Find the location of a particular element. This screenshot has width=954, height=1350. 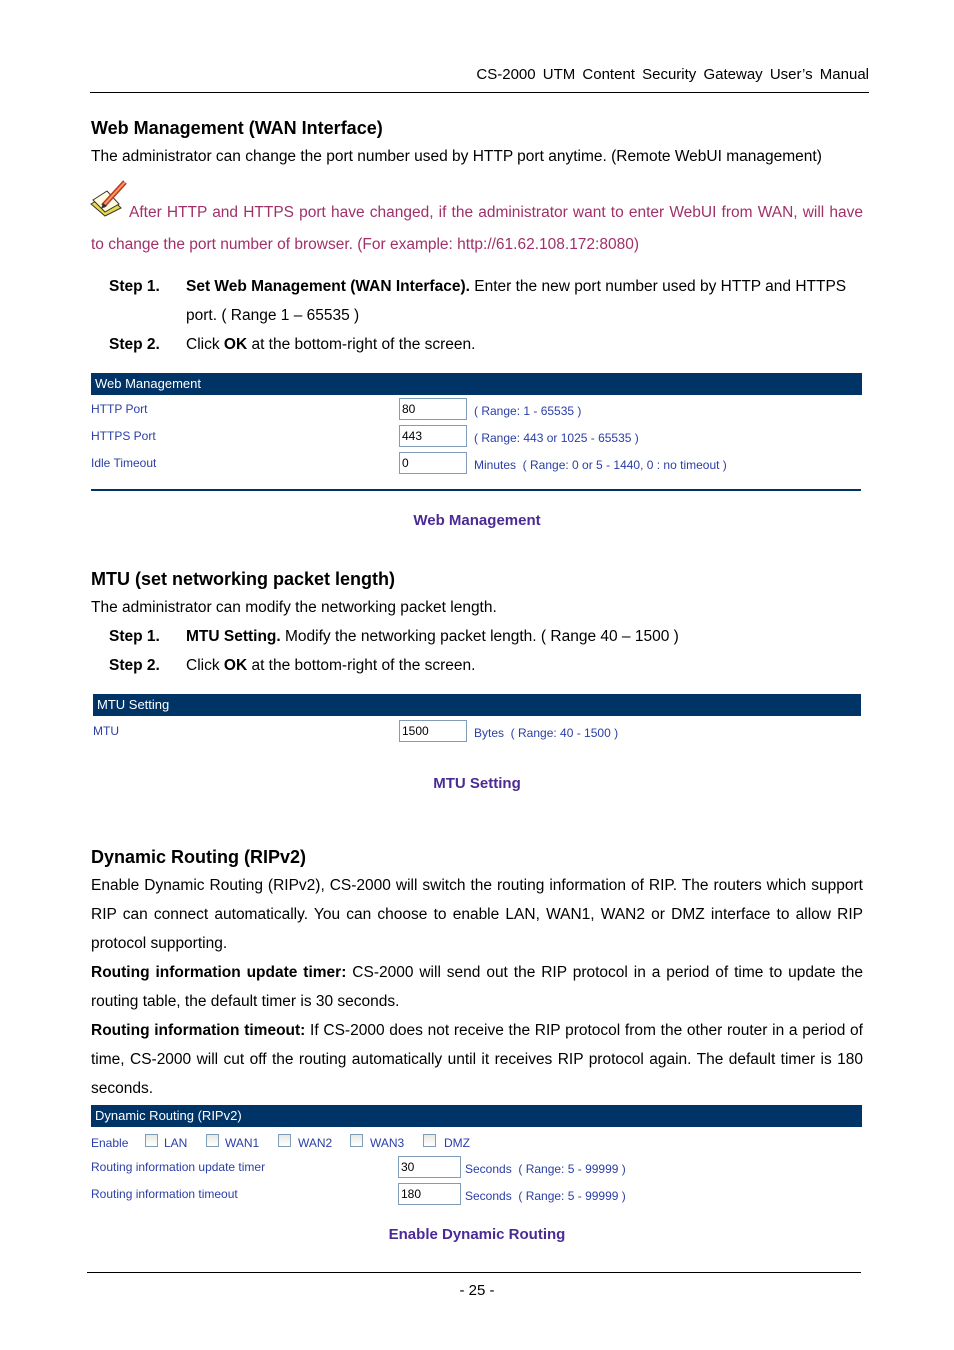

idle-timeout-label: Idle Timeout is located at coordinates (124, 463).